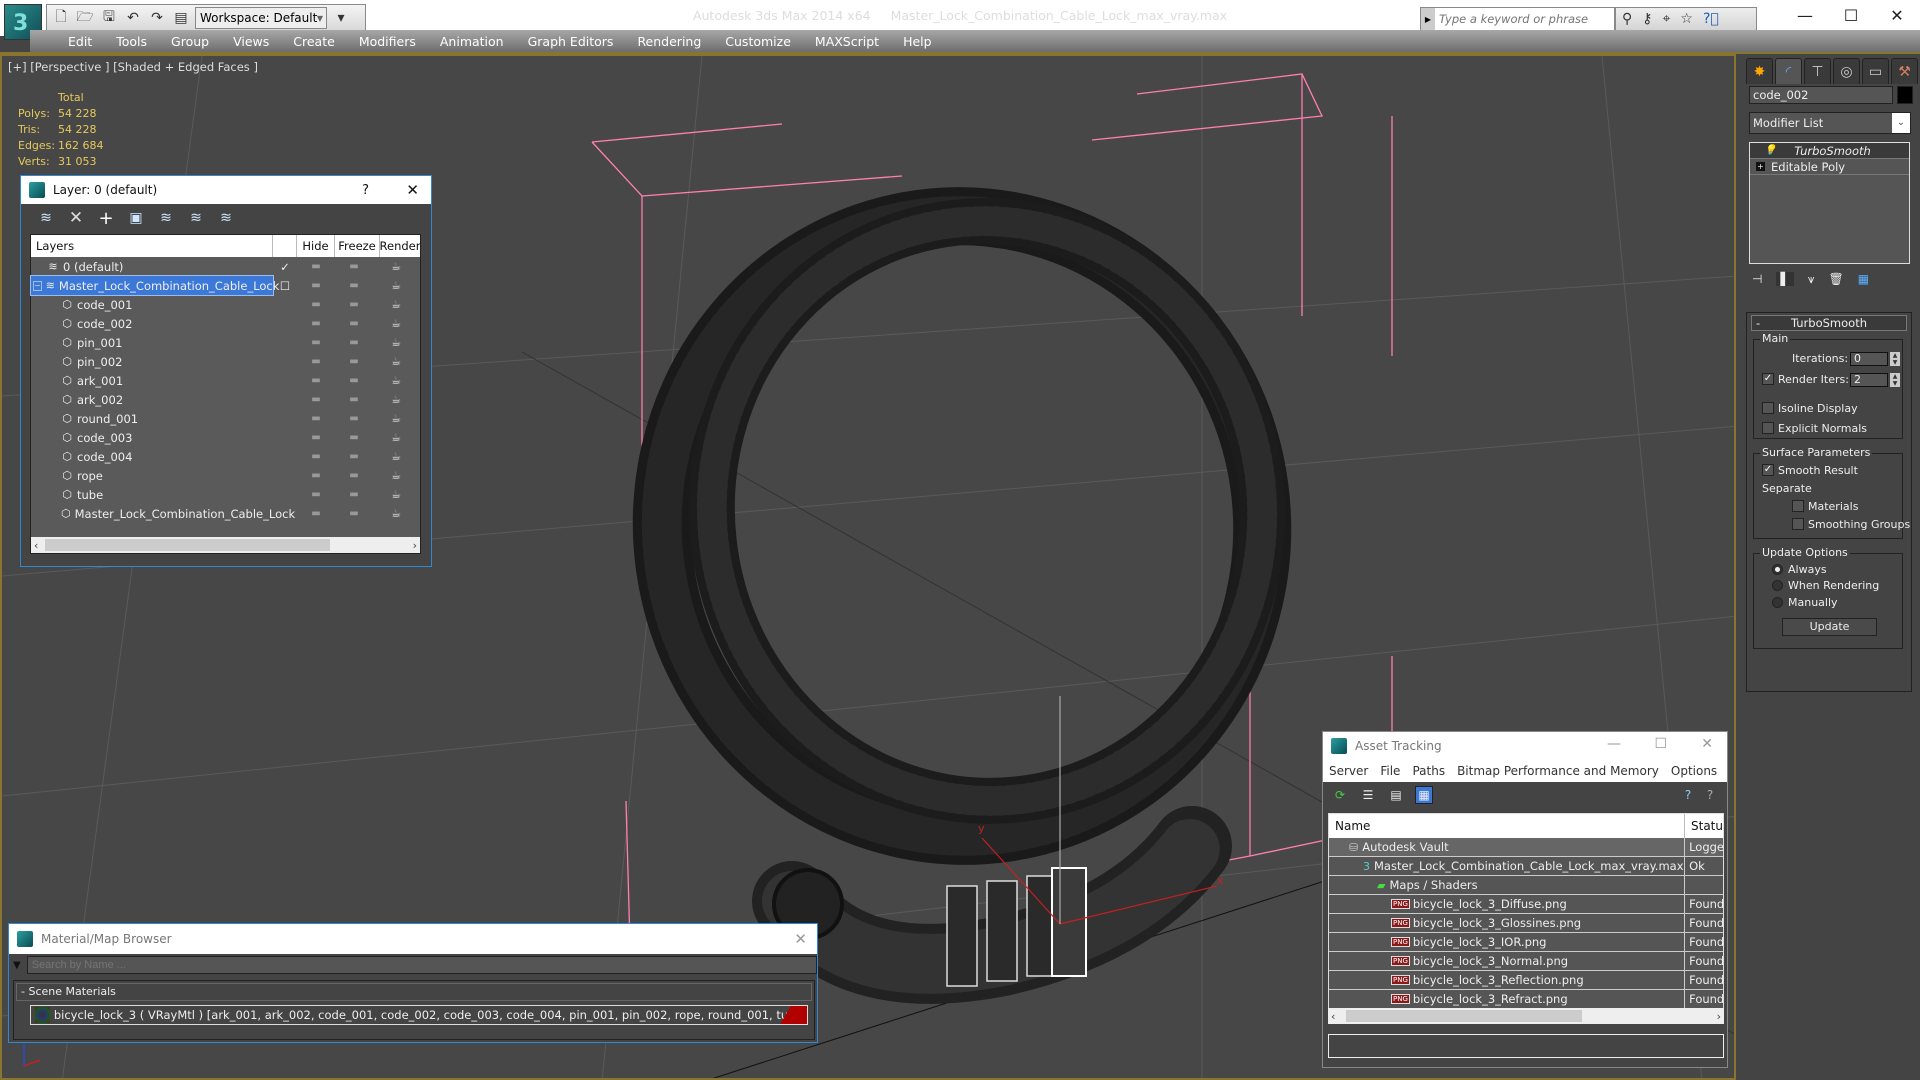 The width and height of the screenshot is (1920, 1080). What do you see at coordinates (1846, 71) in the screenshot?
I see `tab-motion: ◎` at bounding box center [1846, 71].